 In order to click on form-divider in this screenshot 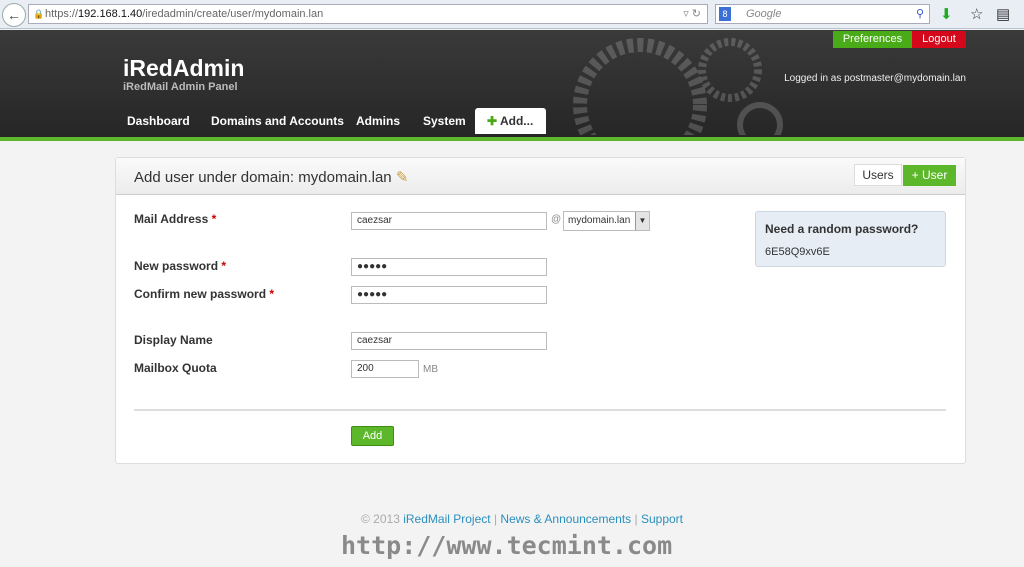, I will do `click(540, 410)`.